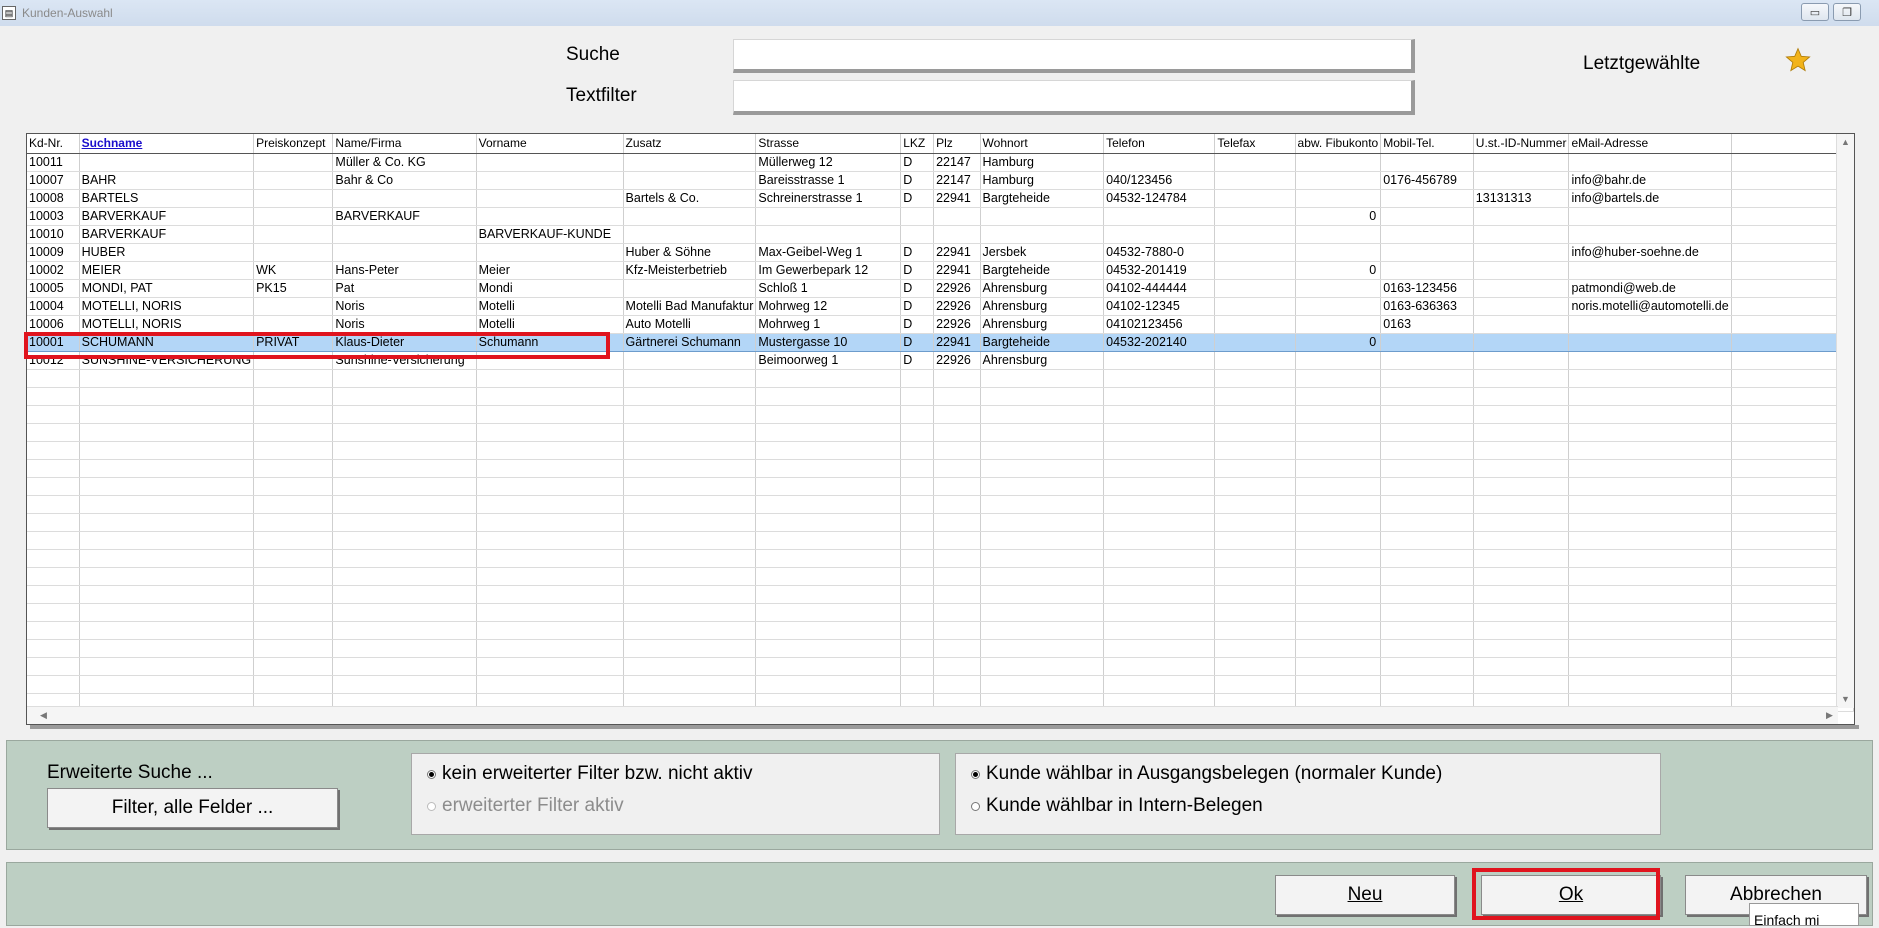  What do you see at coordinates (940, 234) in the screenshot?
I see `table-row: 10010 BARVERKAUF BARVERKAUF-KUNDE` at bounding box center [940, 234].